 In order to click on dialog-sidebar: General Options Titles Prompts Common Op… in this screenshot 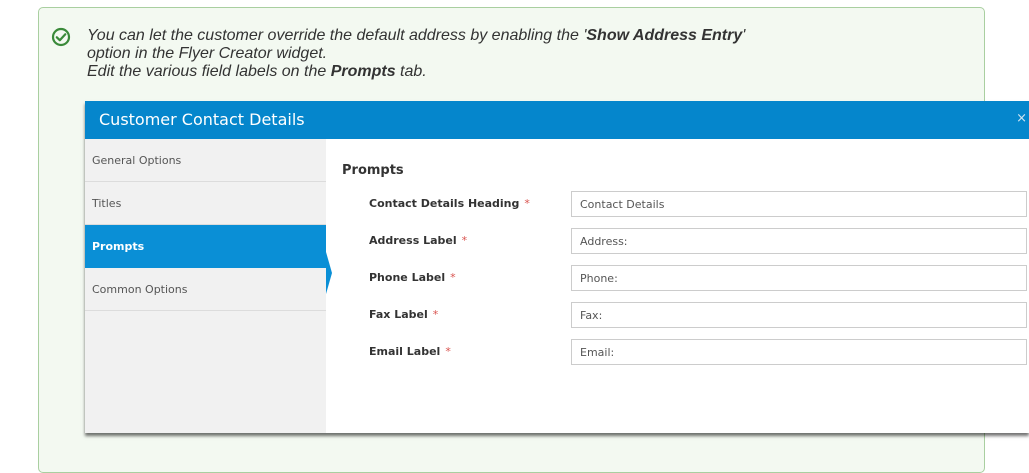, I will do `click(205, 286)`.